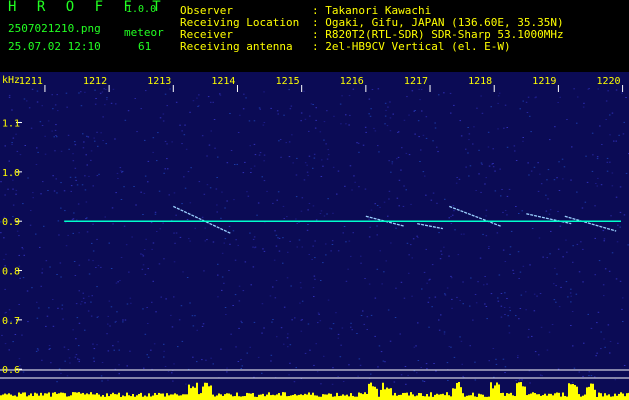 Image resolution: width=629 pixels, height=400 pixels. I want to click on meteor-count: 61, so click(145, 46).